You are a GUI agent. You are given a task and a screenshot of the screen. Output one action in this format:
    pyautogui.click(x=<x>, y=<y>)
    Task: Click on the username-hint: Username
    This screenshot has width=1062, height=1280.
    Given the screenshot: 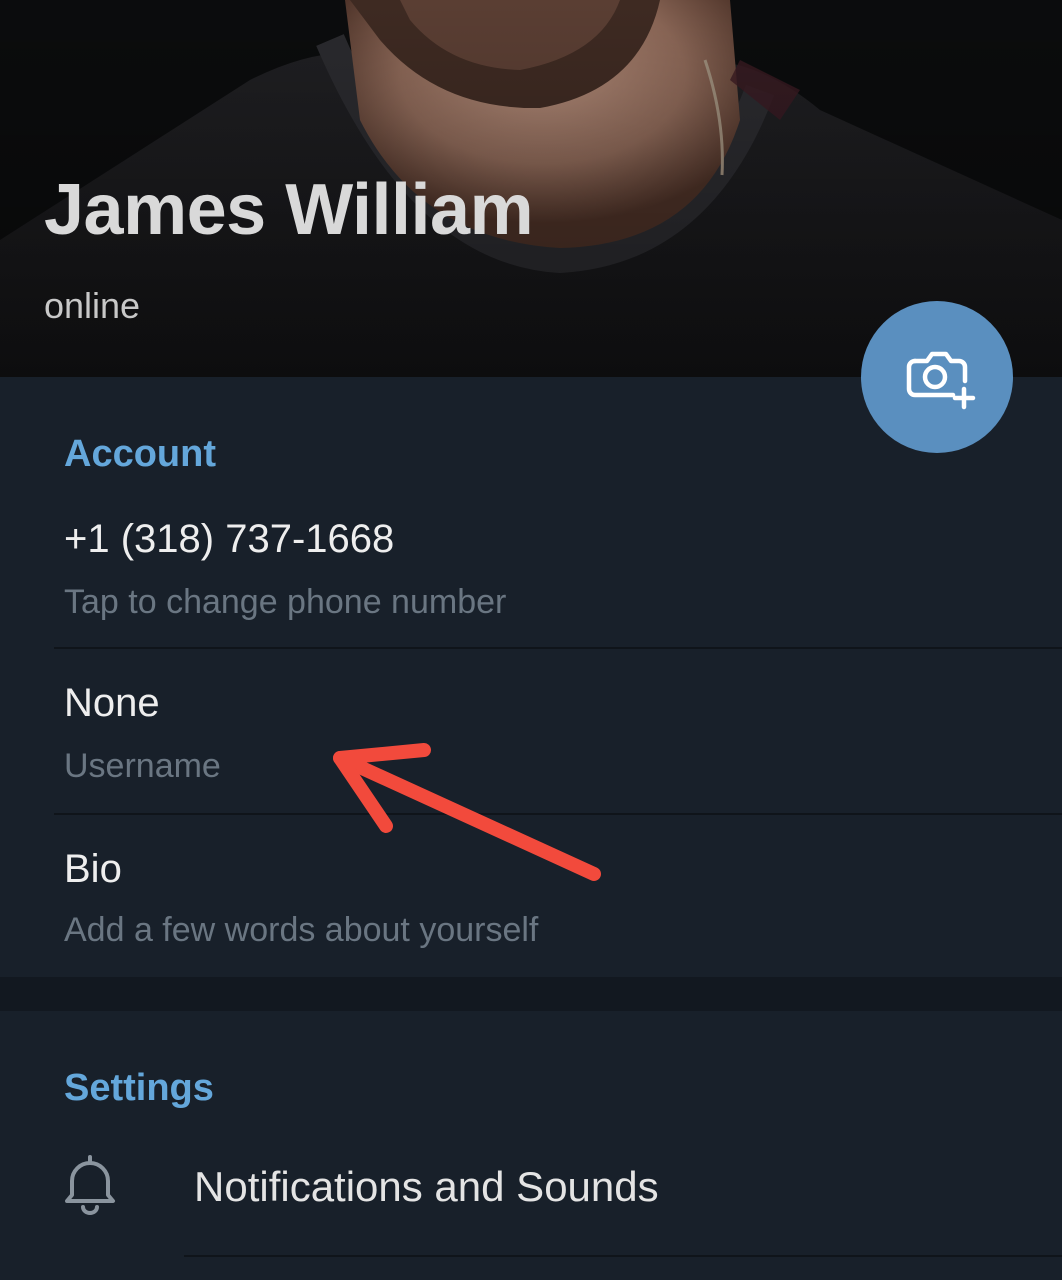 What is the action you would take?
    pyautogui.click(x=142, y=766)
    